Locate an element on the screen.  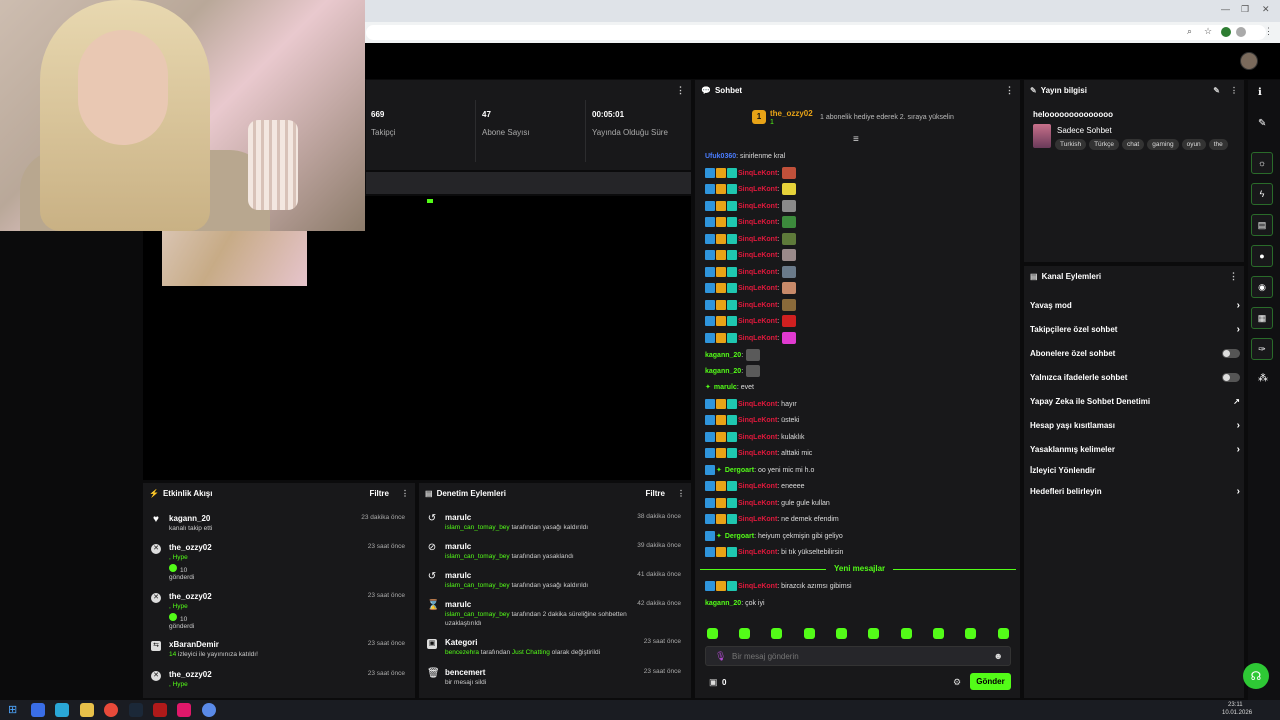
bolt-icon: ϟ is located at coordinates (1262, 194).